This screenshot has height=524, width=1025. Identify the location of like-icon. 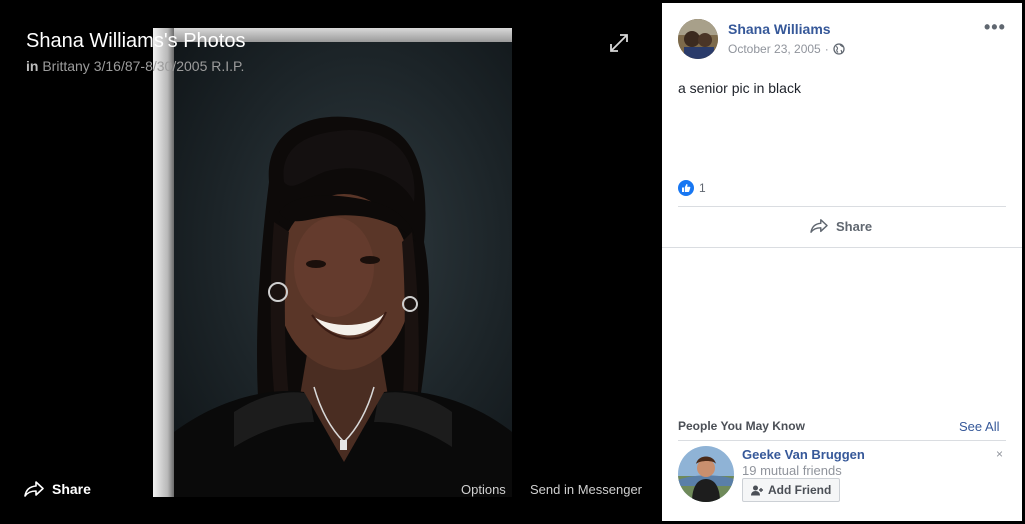
(686, 188).